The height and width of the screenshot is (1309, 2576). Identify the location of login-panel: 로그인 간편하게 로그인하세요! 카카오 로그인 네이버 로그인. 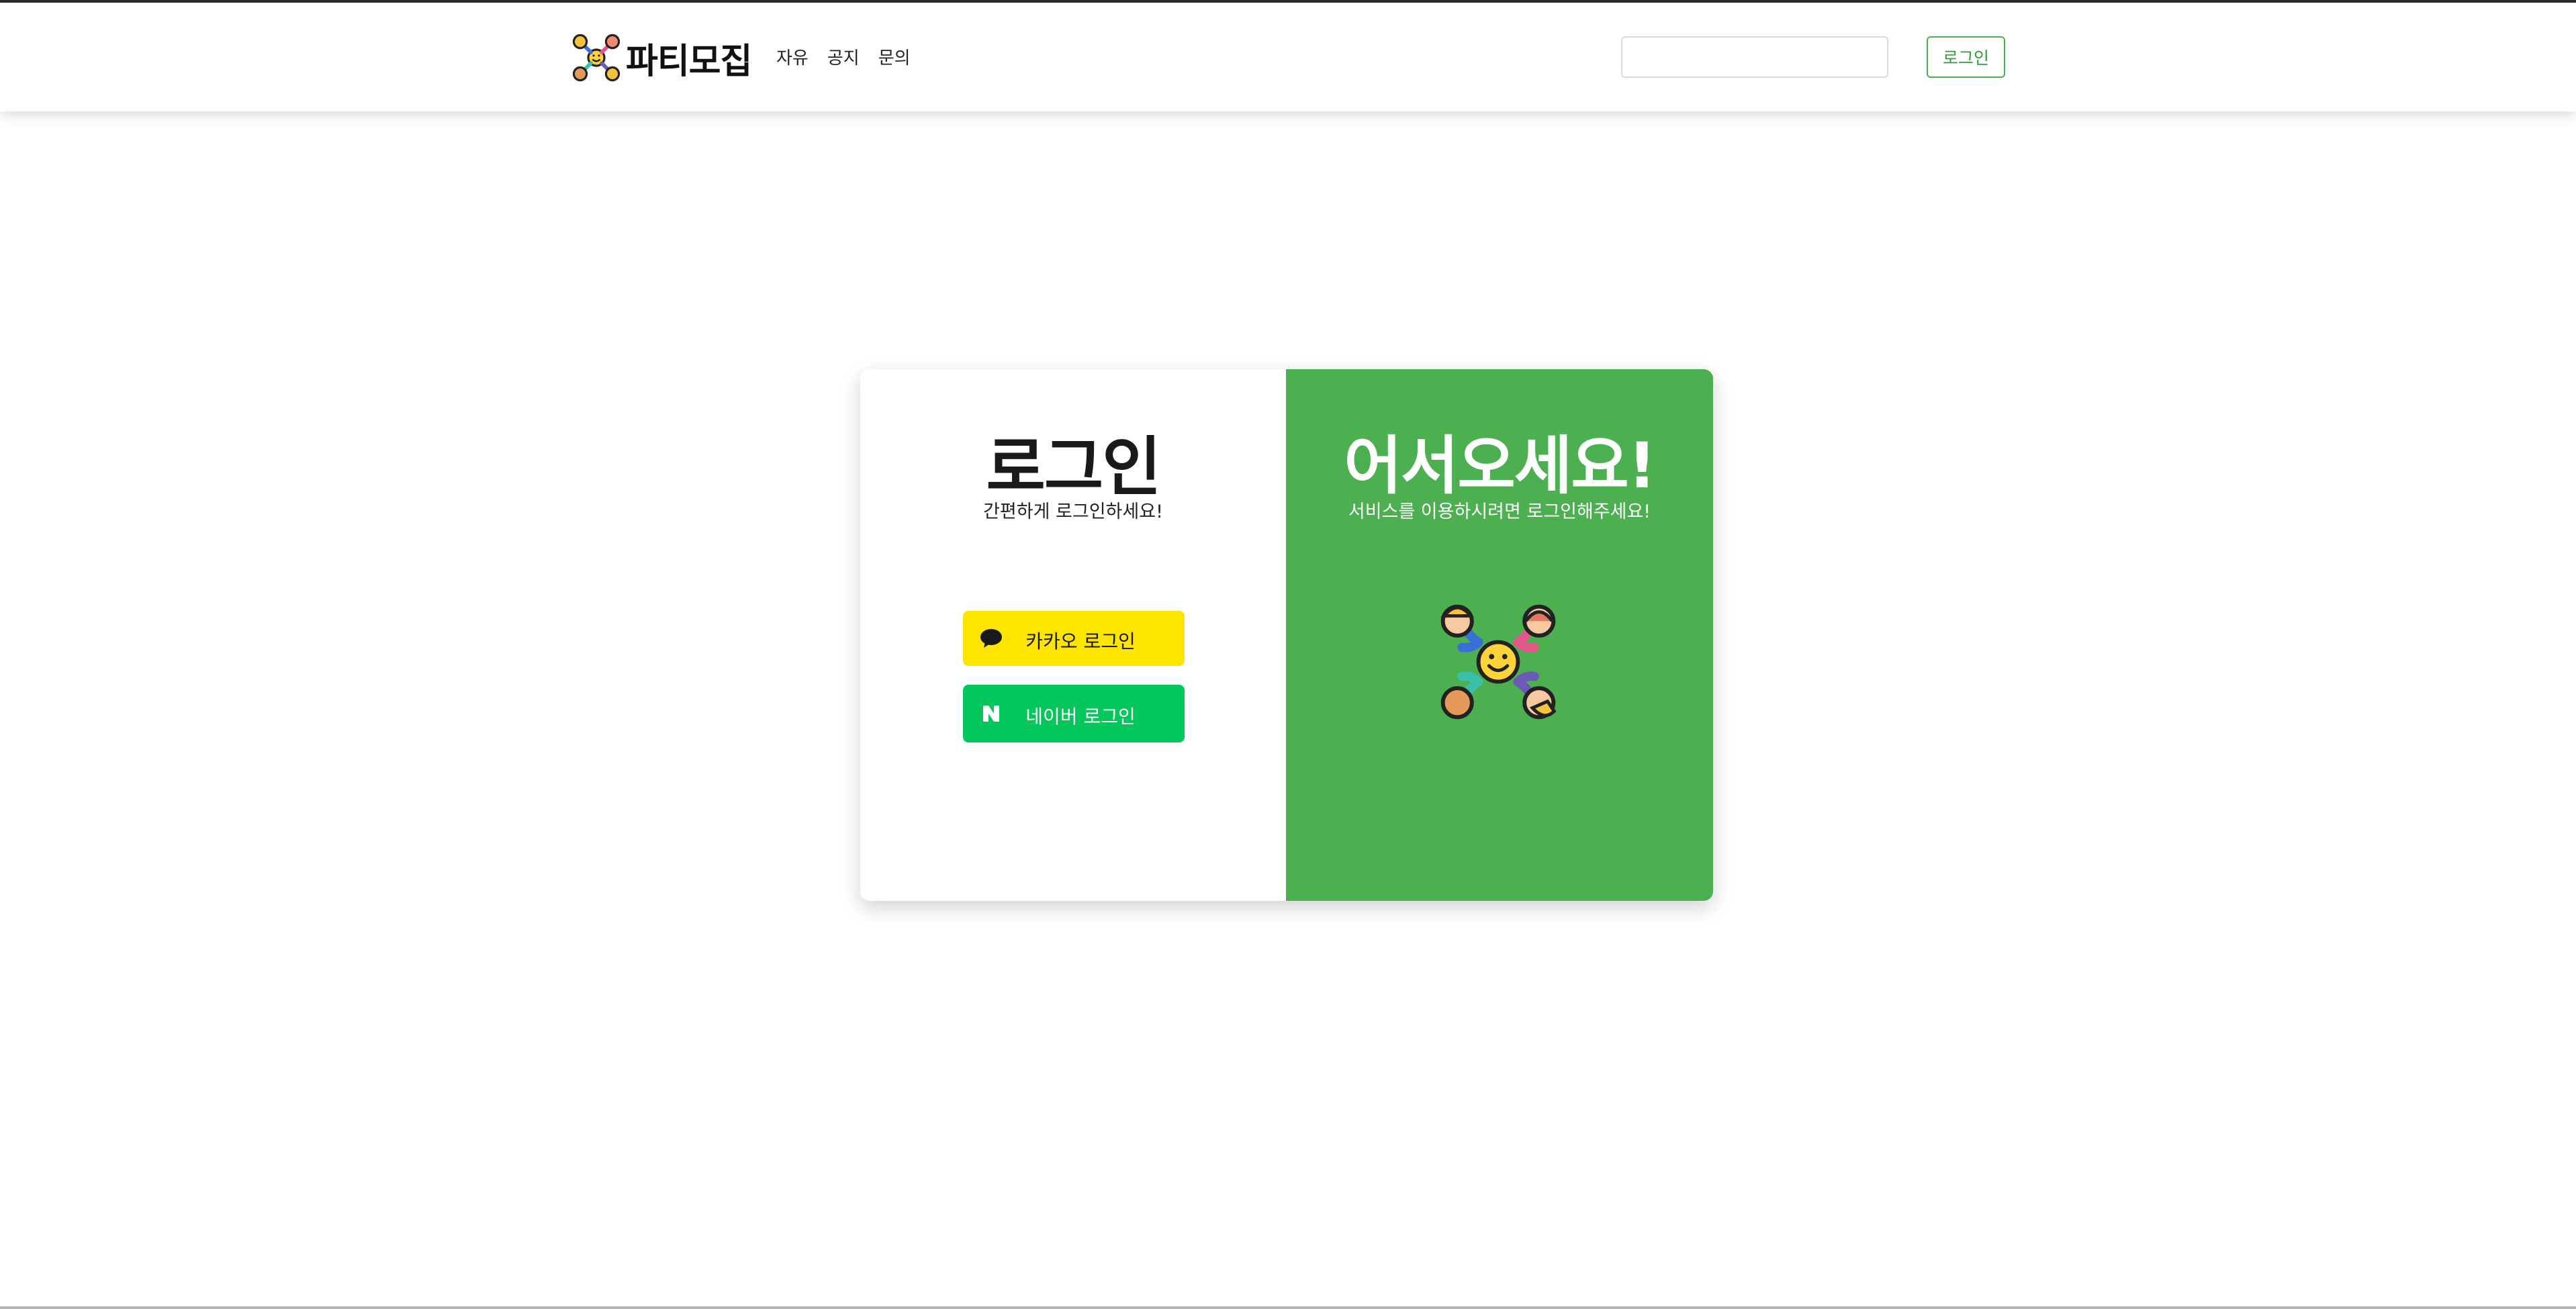
(1073, 635).